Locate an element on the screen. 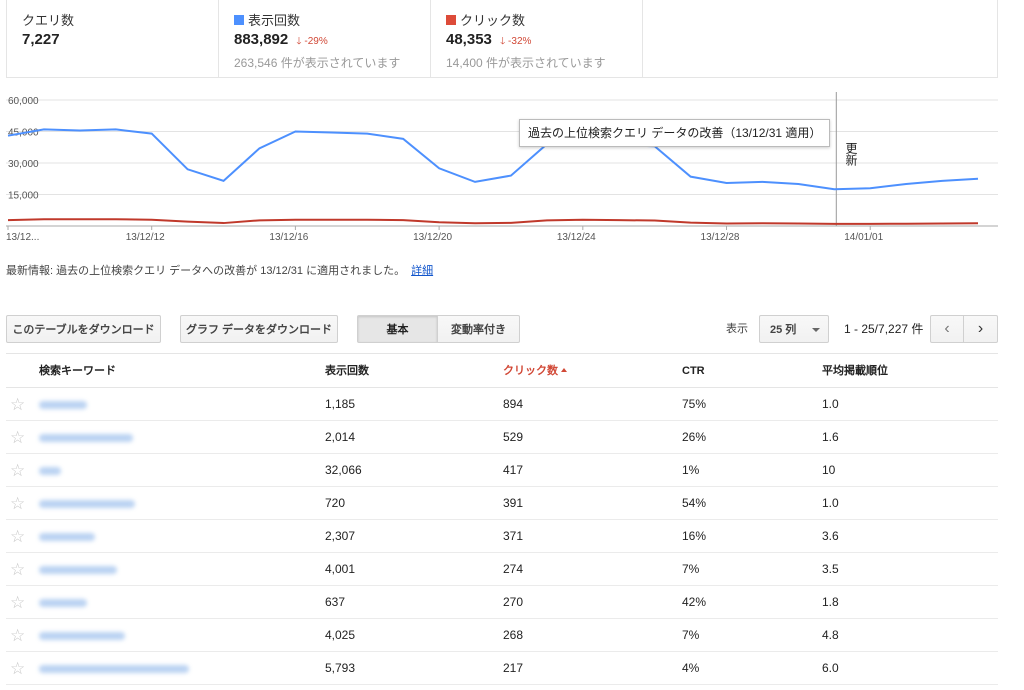  table-row: ☆ 1,185 894 75% 1.0 is located at coordinates (502, 404).